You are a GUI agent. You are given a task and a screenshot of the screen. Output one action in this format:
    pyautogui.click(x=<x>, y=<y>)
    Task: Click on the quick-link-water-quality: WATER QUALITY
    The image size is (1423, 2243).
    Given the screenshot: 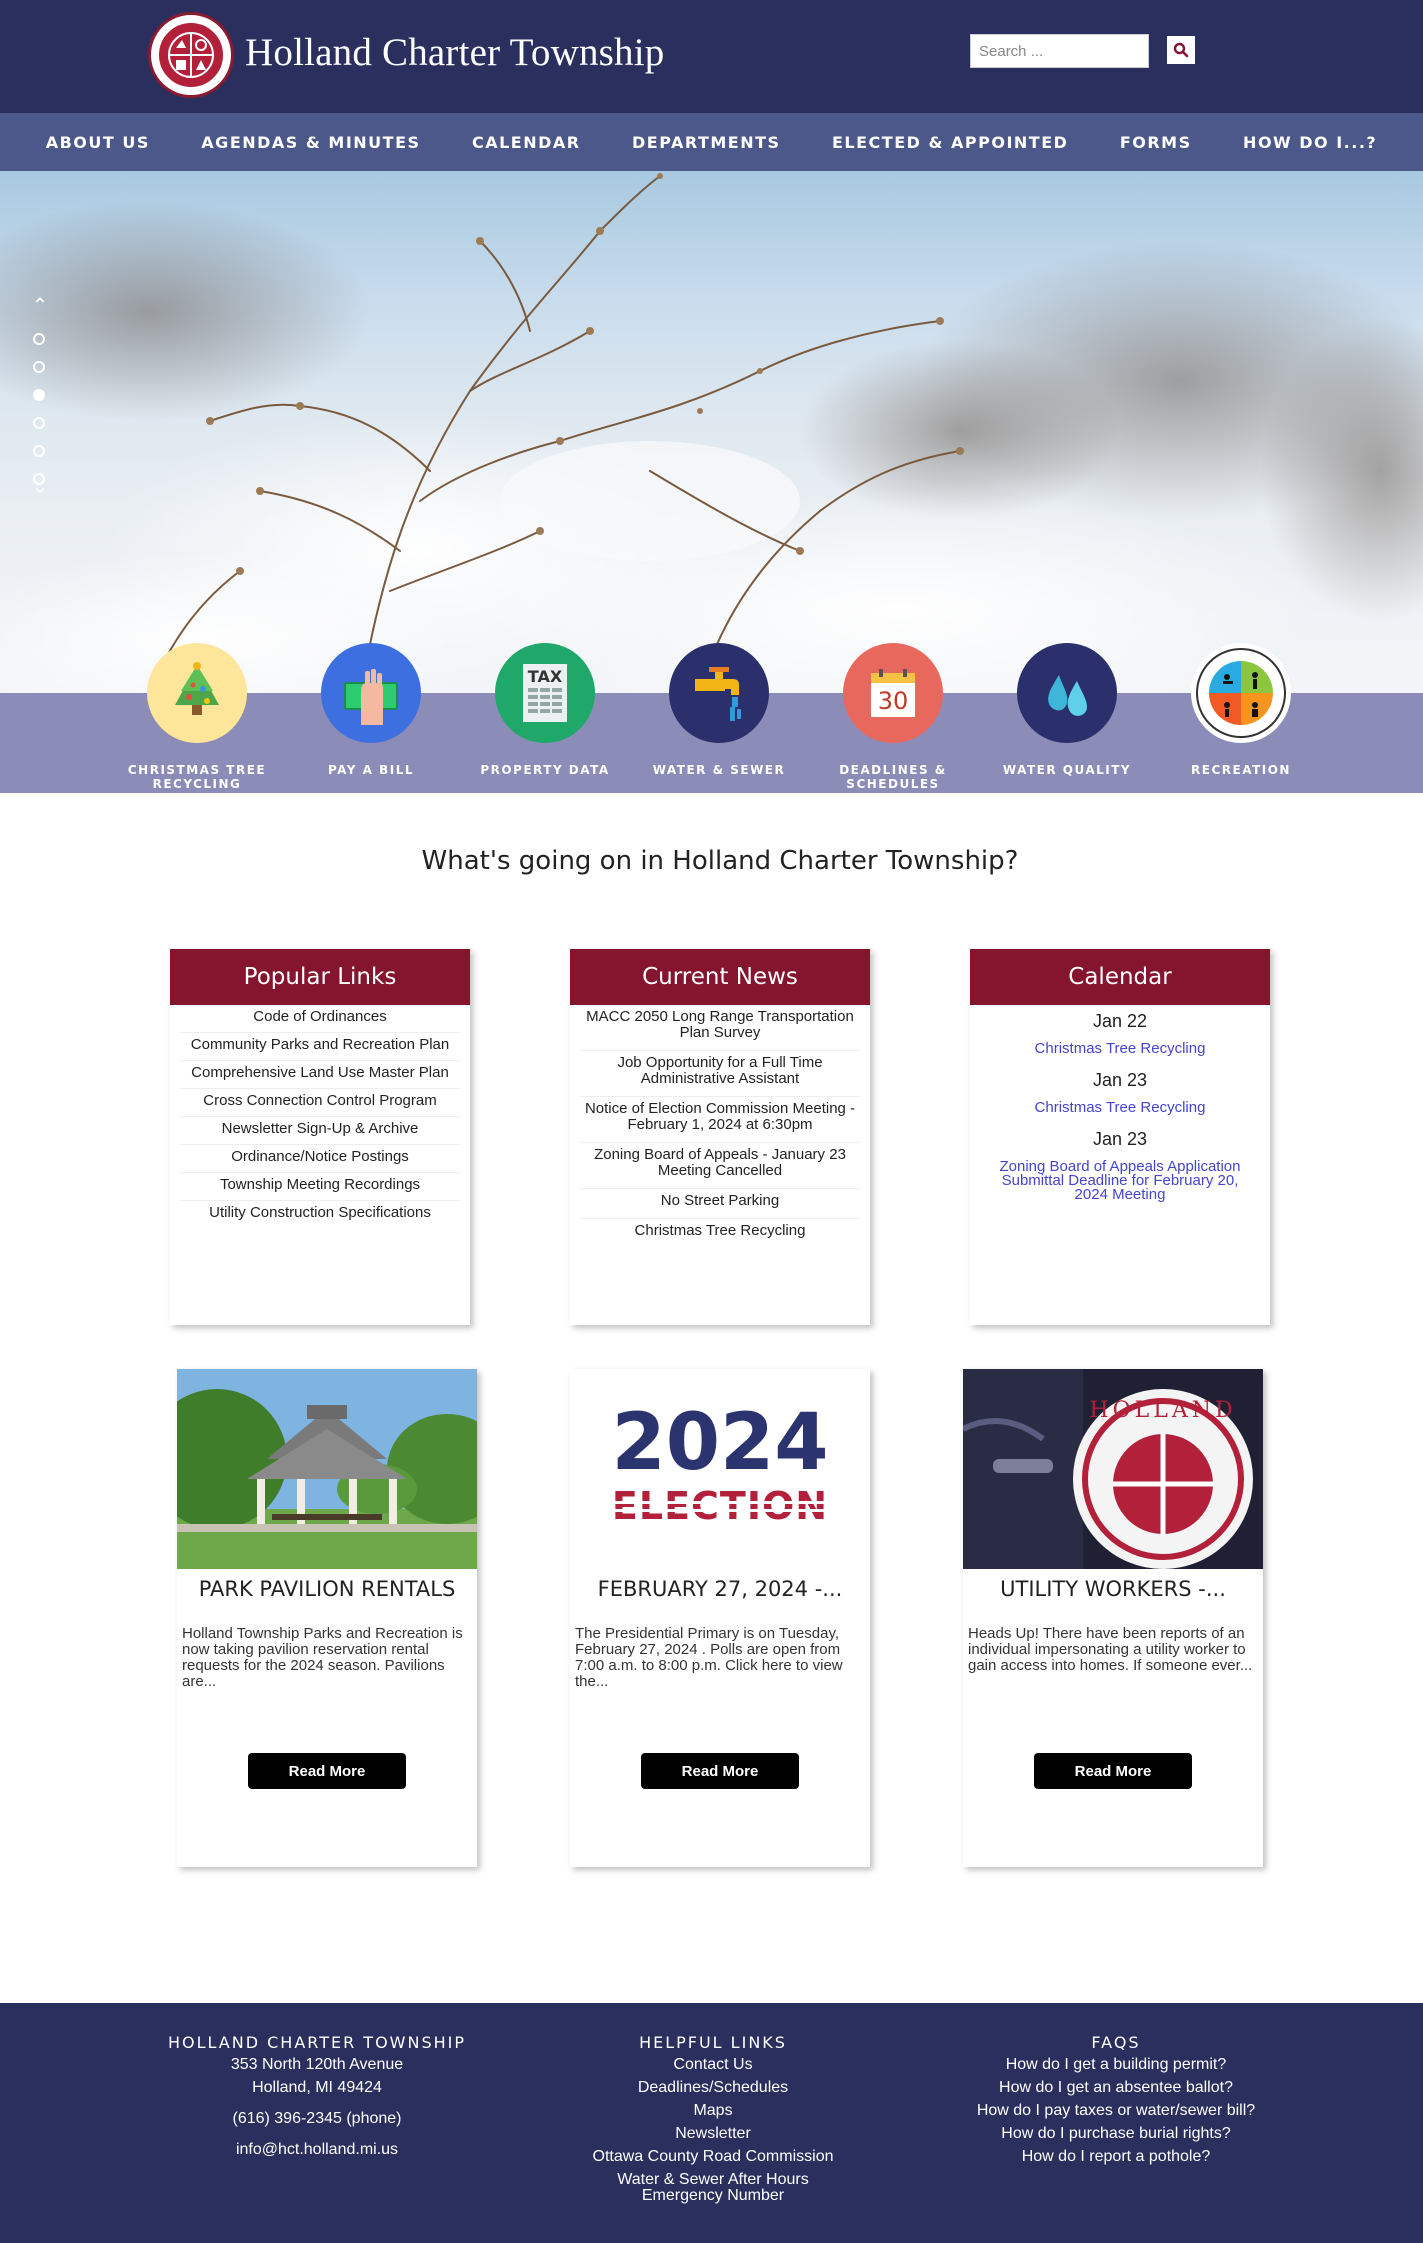 What is the action you would take?
    pyautogui.click(x=1067, y=710)
    